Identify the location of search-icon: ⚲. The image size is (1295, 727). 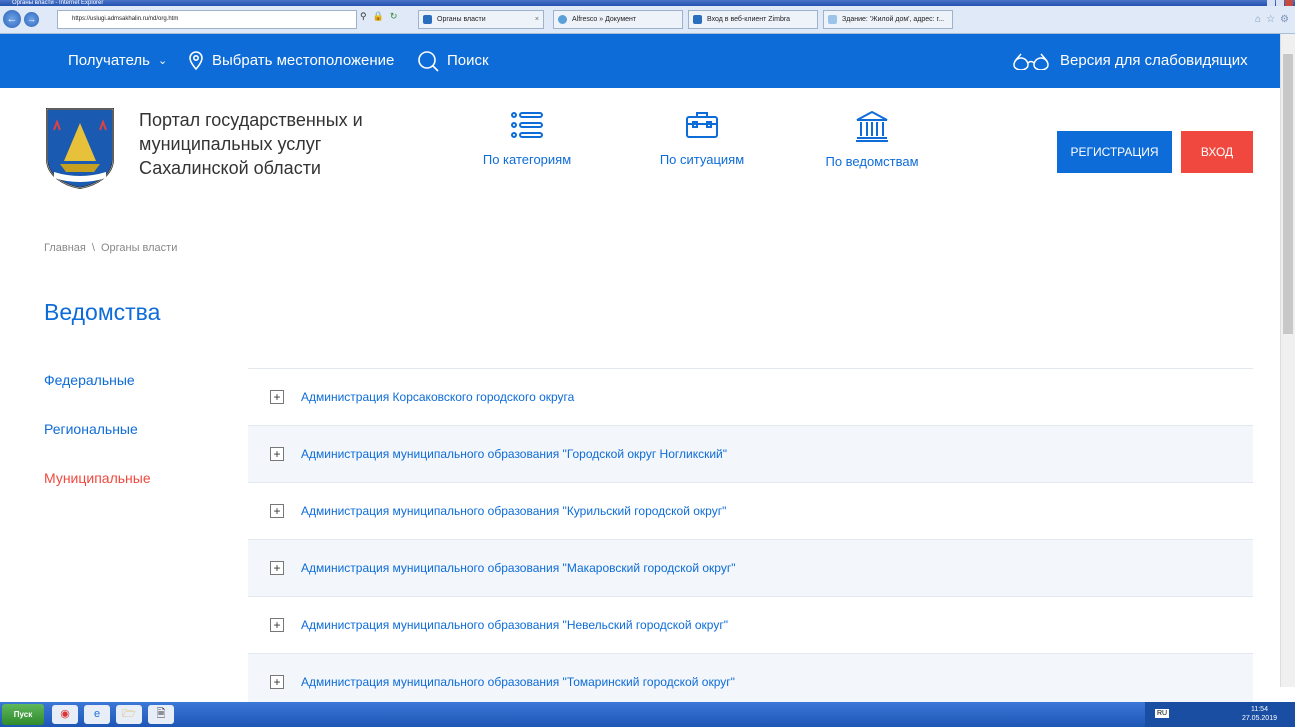
(363, 16).